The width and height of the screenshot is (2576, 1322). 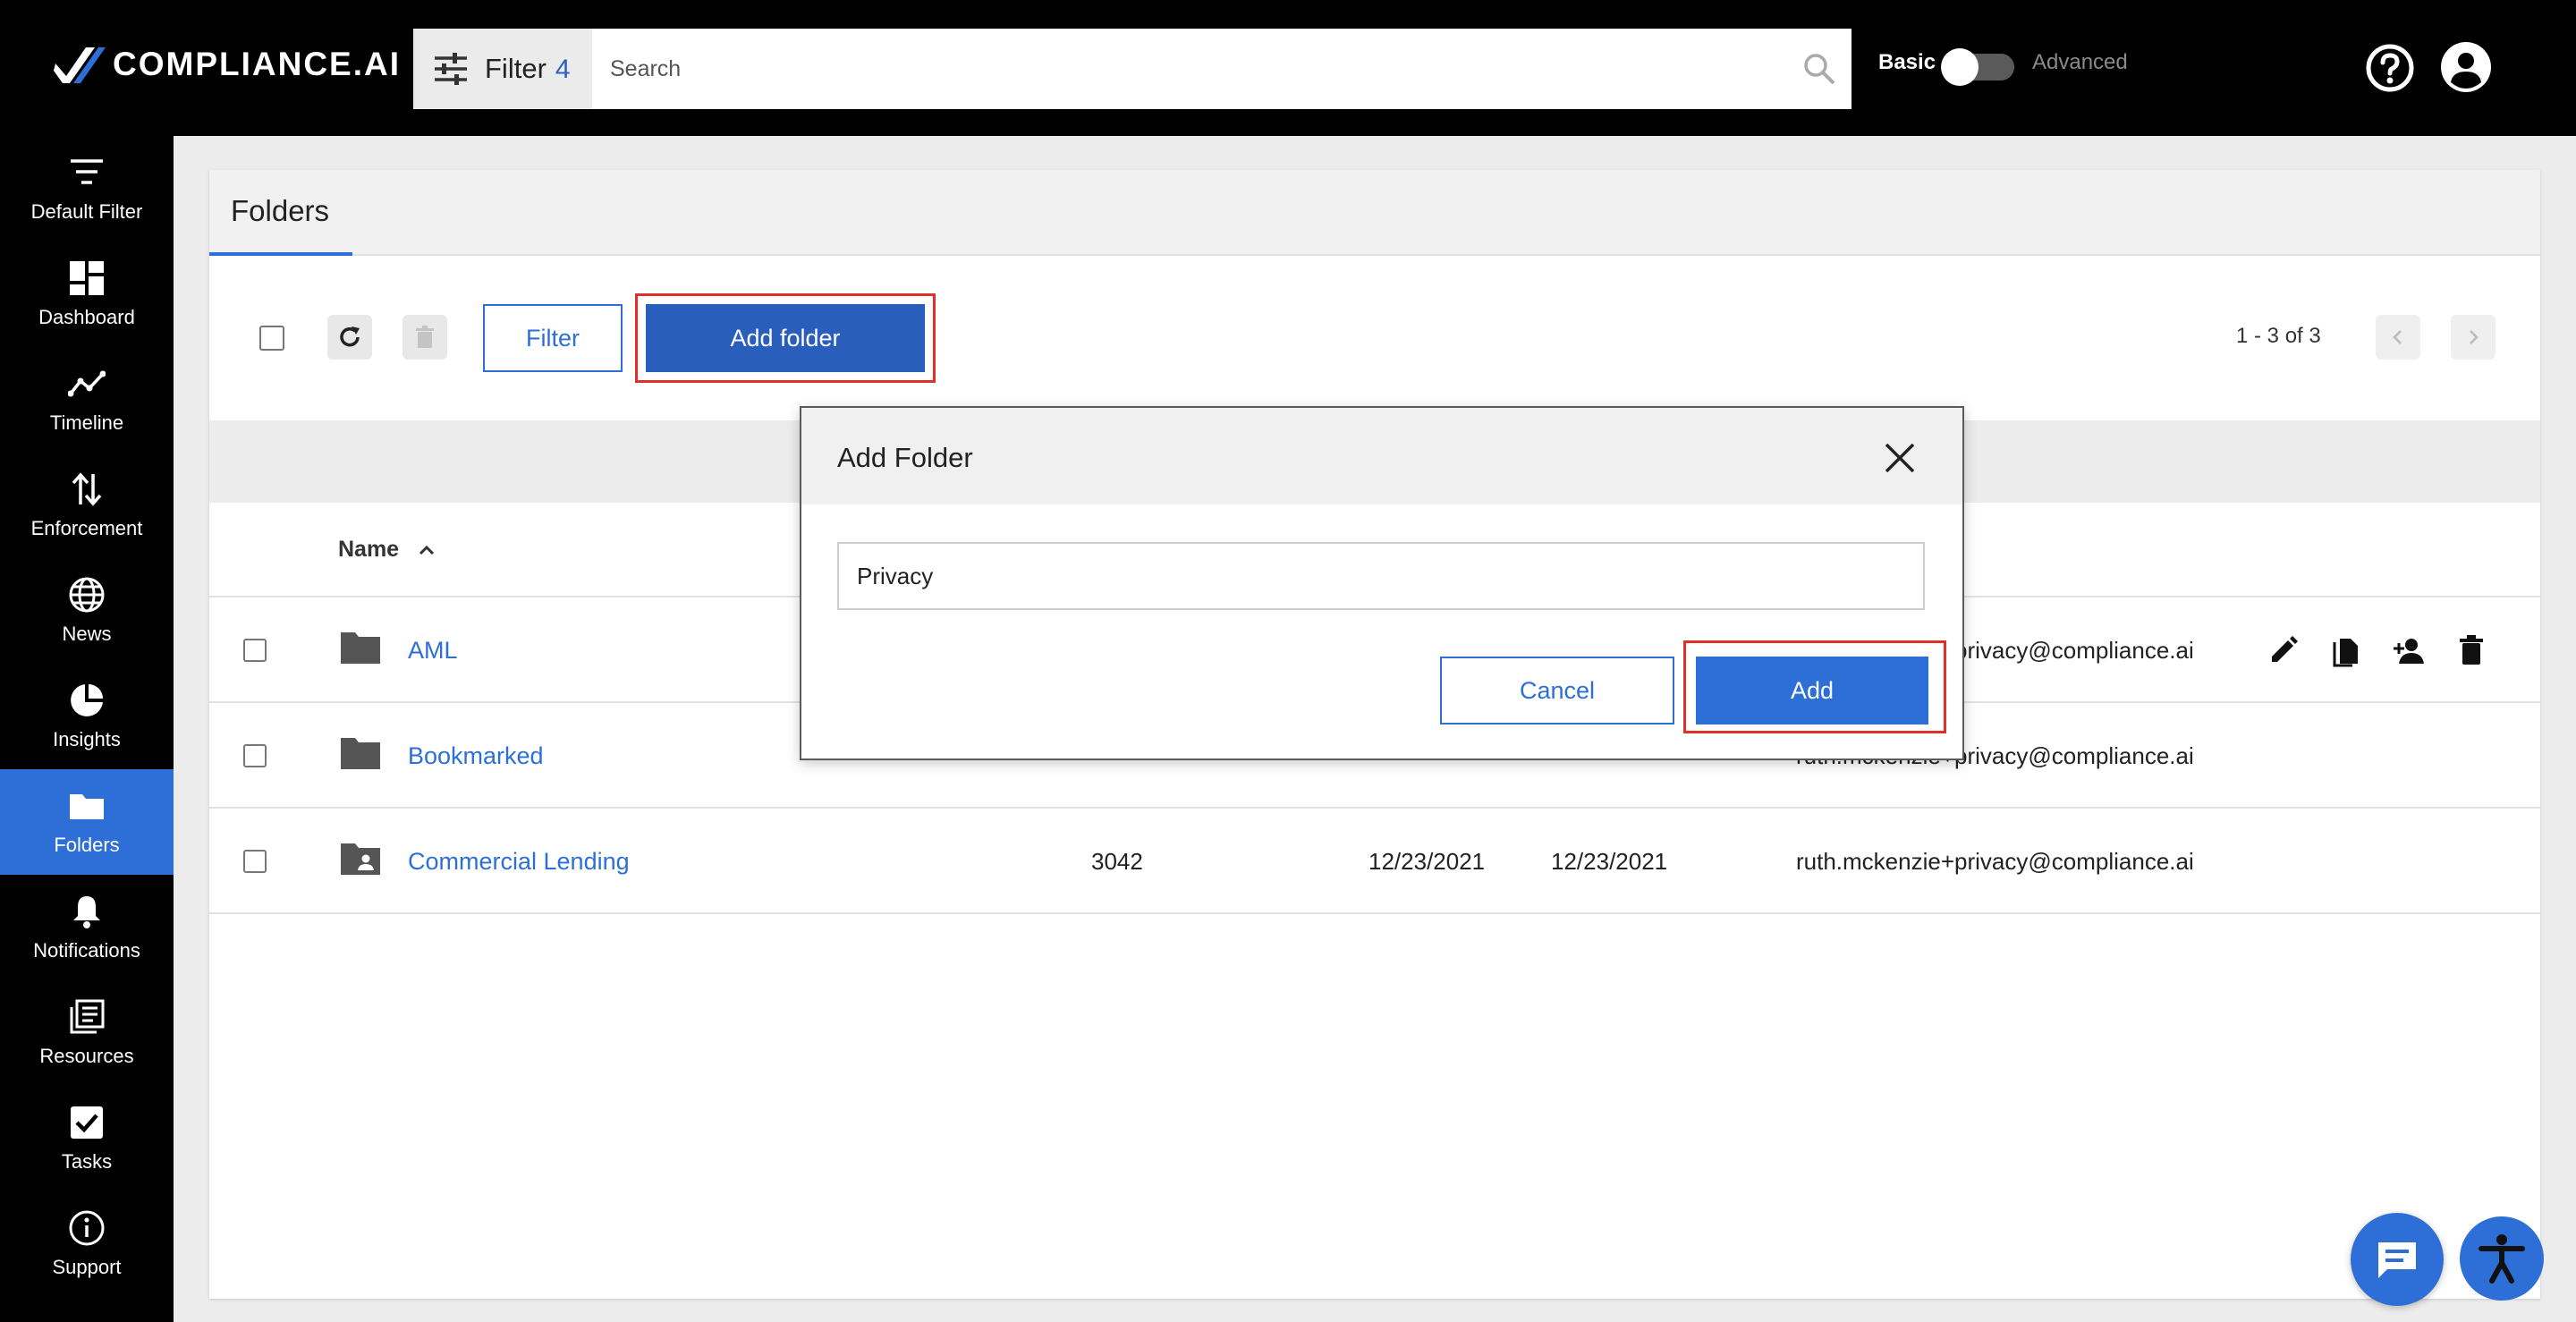 What do you see at coordinates (1117, 862) in the screenshot?
I see `document-count-cell: 3042` at bounding box center [1117, 862].